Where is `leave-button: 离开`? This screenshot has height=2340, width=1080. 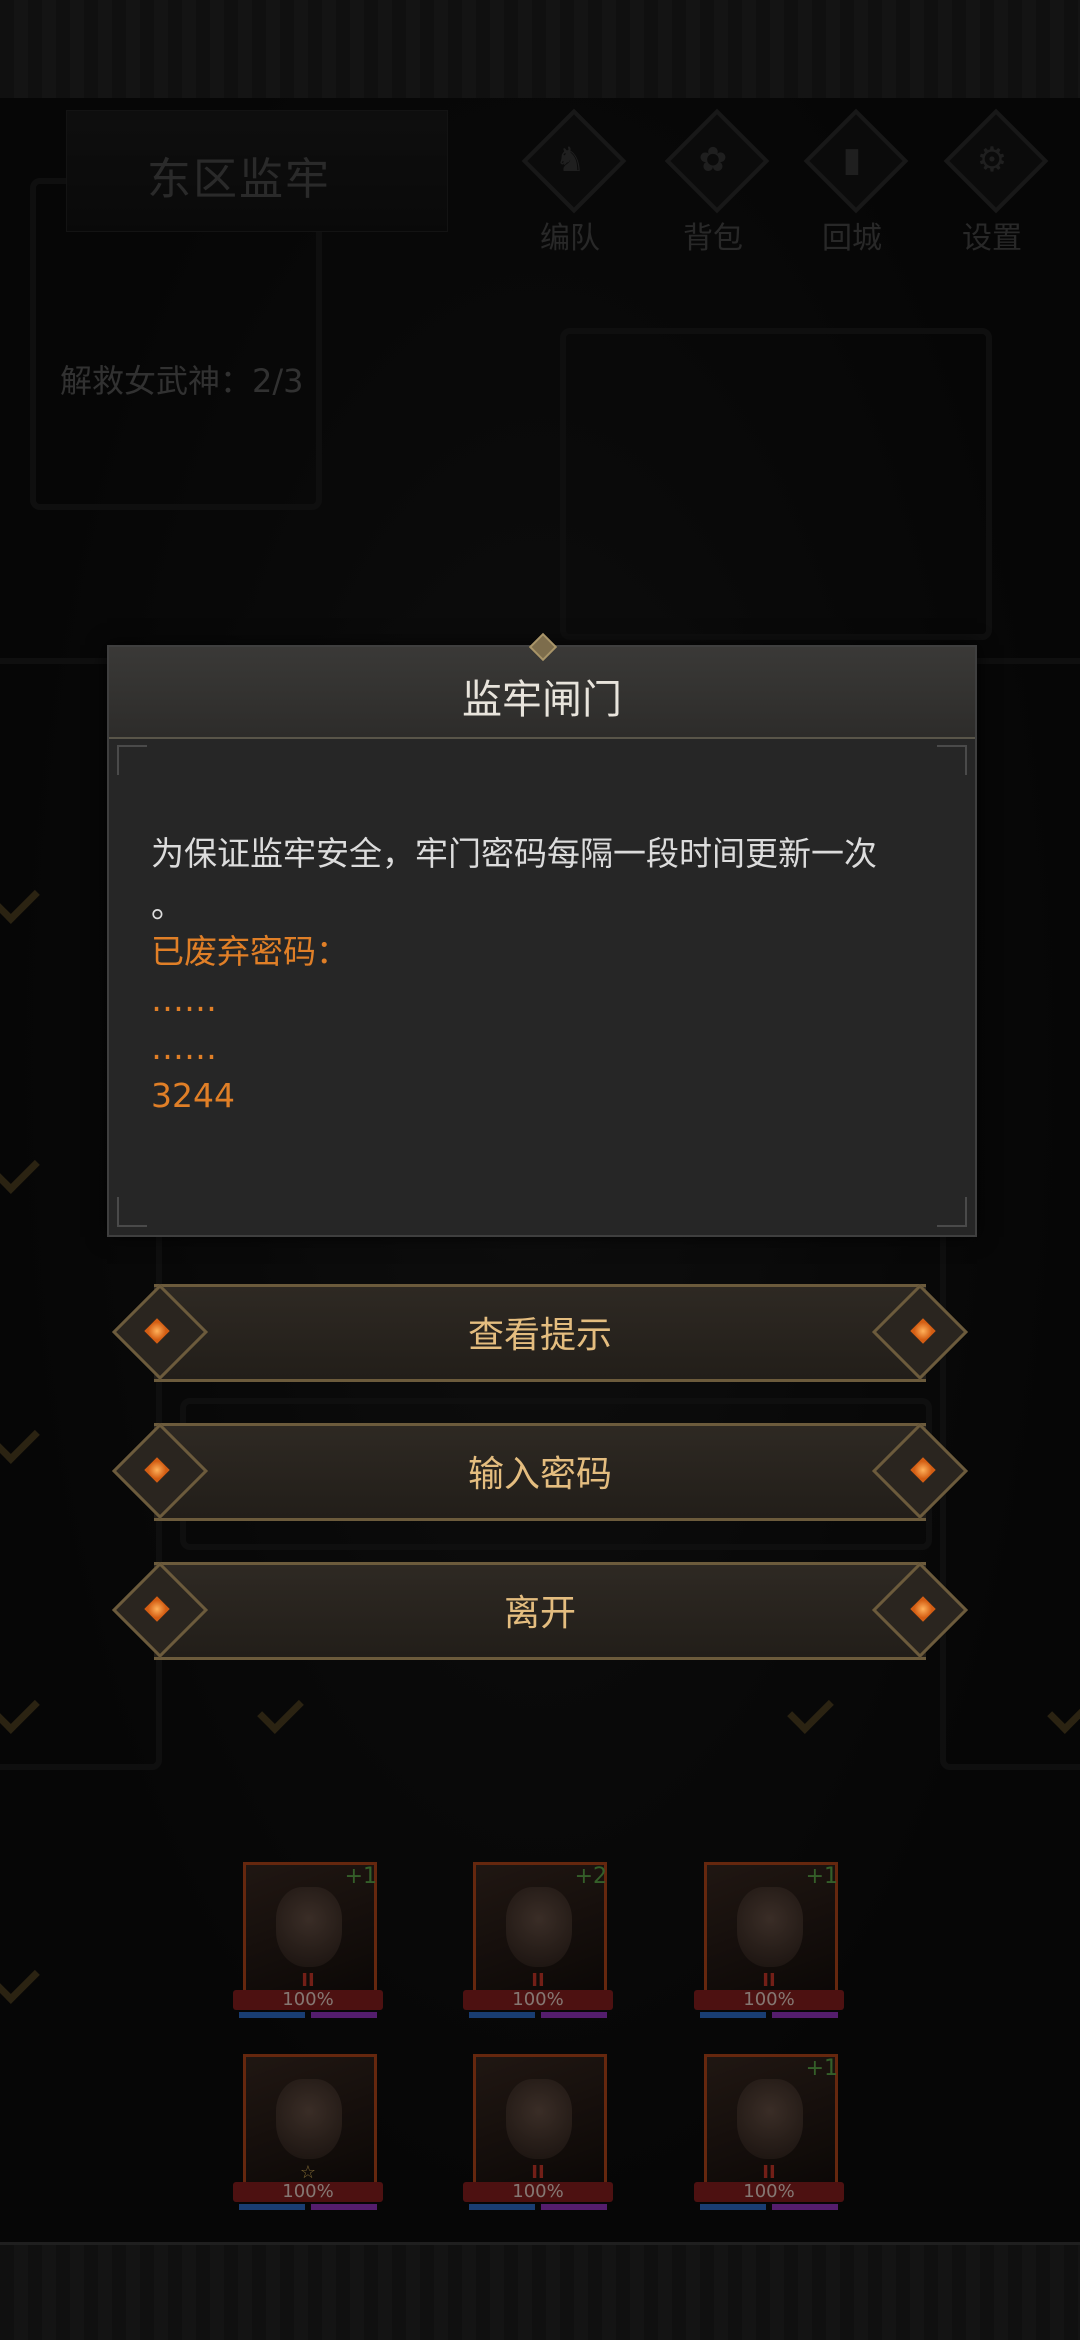 leave-button: 离开 is located at coordinates (540, 1610).